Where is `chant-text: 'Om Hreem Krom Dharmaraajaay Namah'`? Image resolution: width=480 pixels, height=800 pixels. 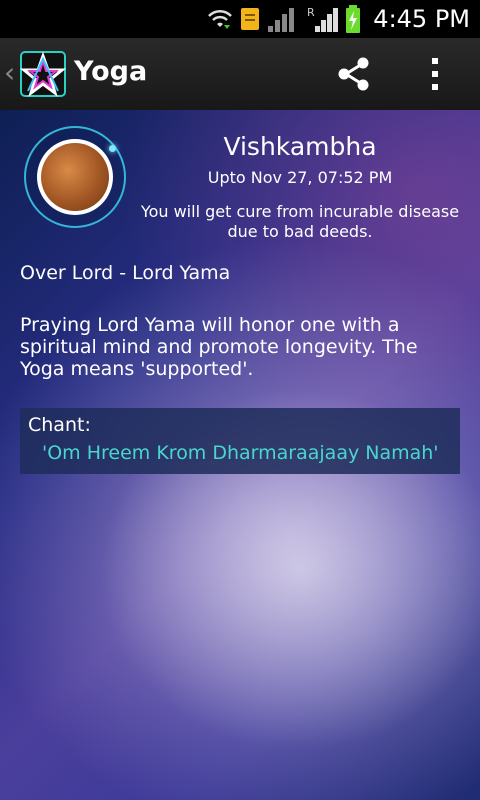
chant-text: 'Om Hreem Krom Dharmaraajaay Namah' is located at coordinates (240, 453).